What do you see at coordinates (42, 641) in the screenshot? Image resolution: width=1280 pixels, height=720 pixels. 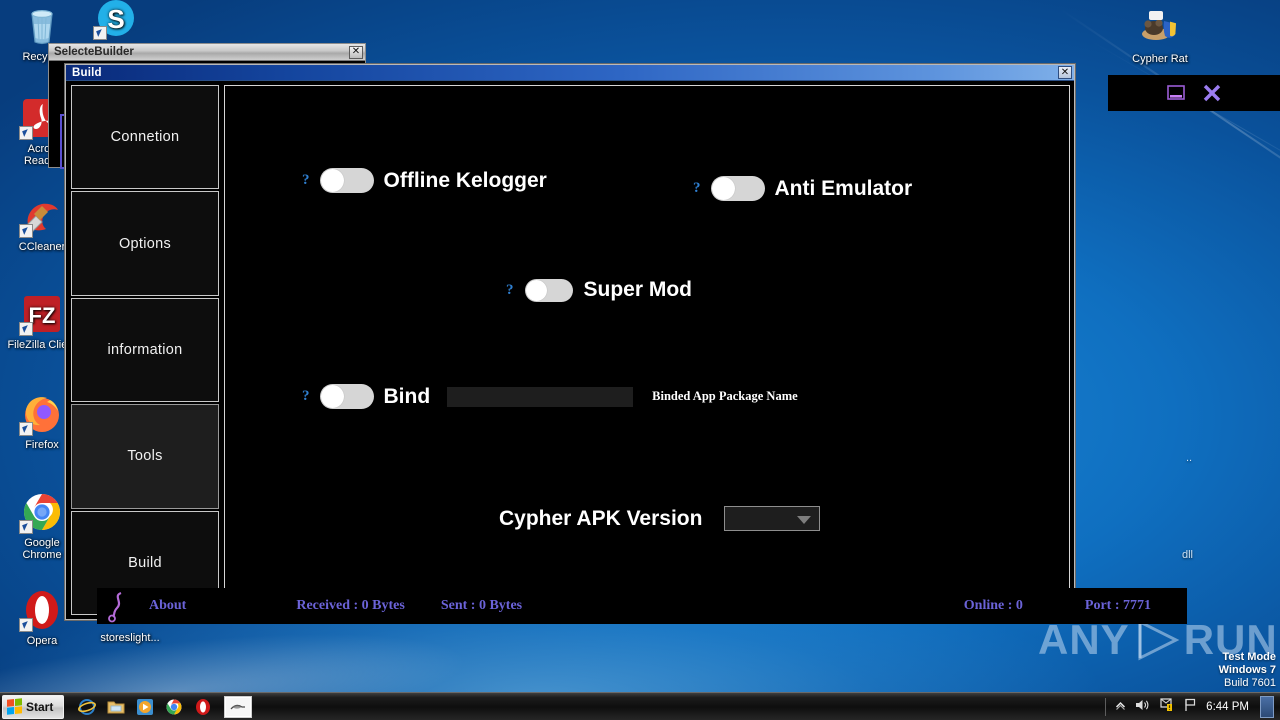 I see `desktop-icon-label: Opera` at bounding box center [42, 641].